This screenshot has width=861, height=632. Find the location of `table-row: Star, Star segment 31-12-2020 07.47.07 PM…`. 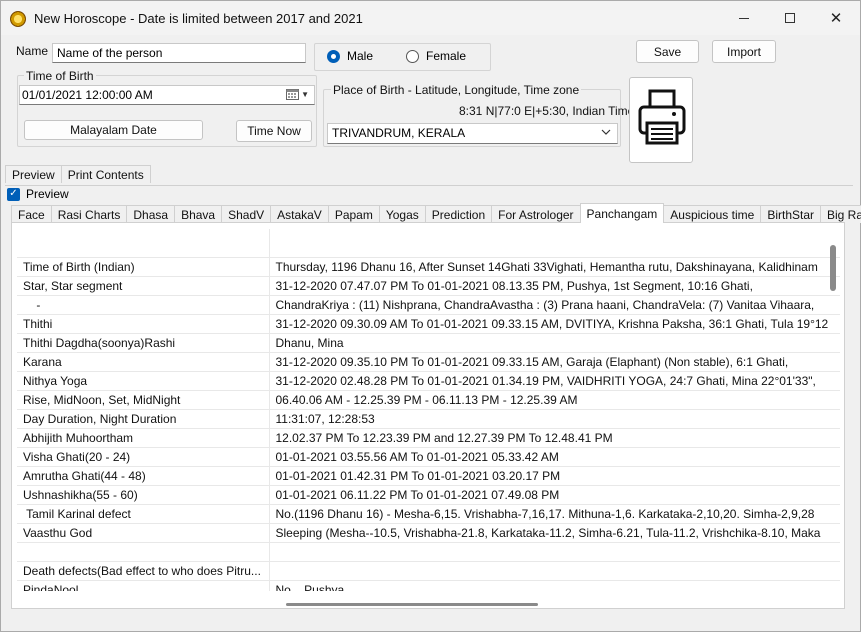

table-row: Star, Star segment 31-12-2020 07.47.07 PM… is located at coordinates (428, 286).